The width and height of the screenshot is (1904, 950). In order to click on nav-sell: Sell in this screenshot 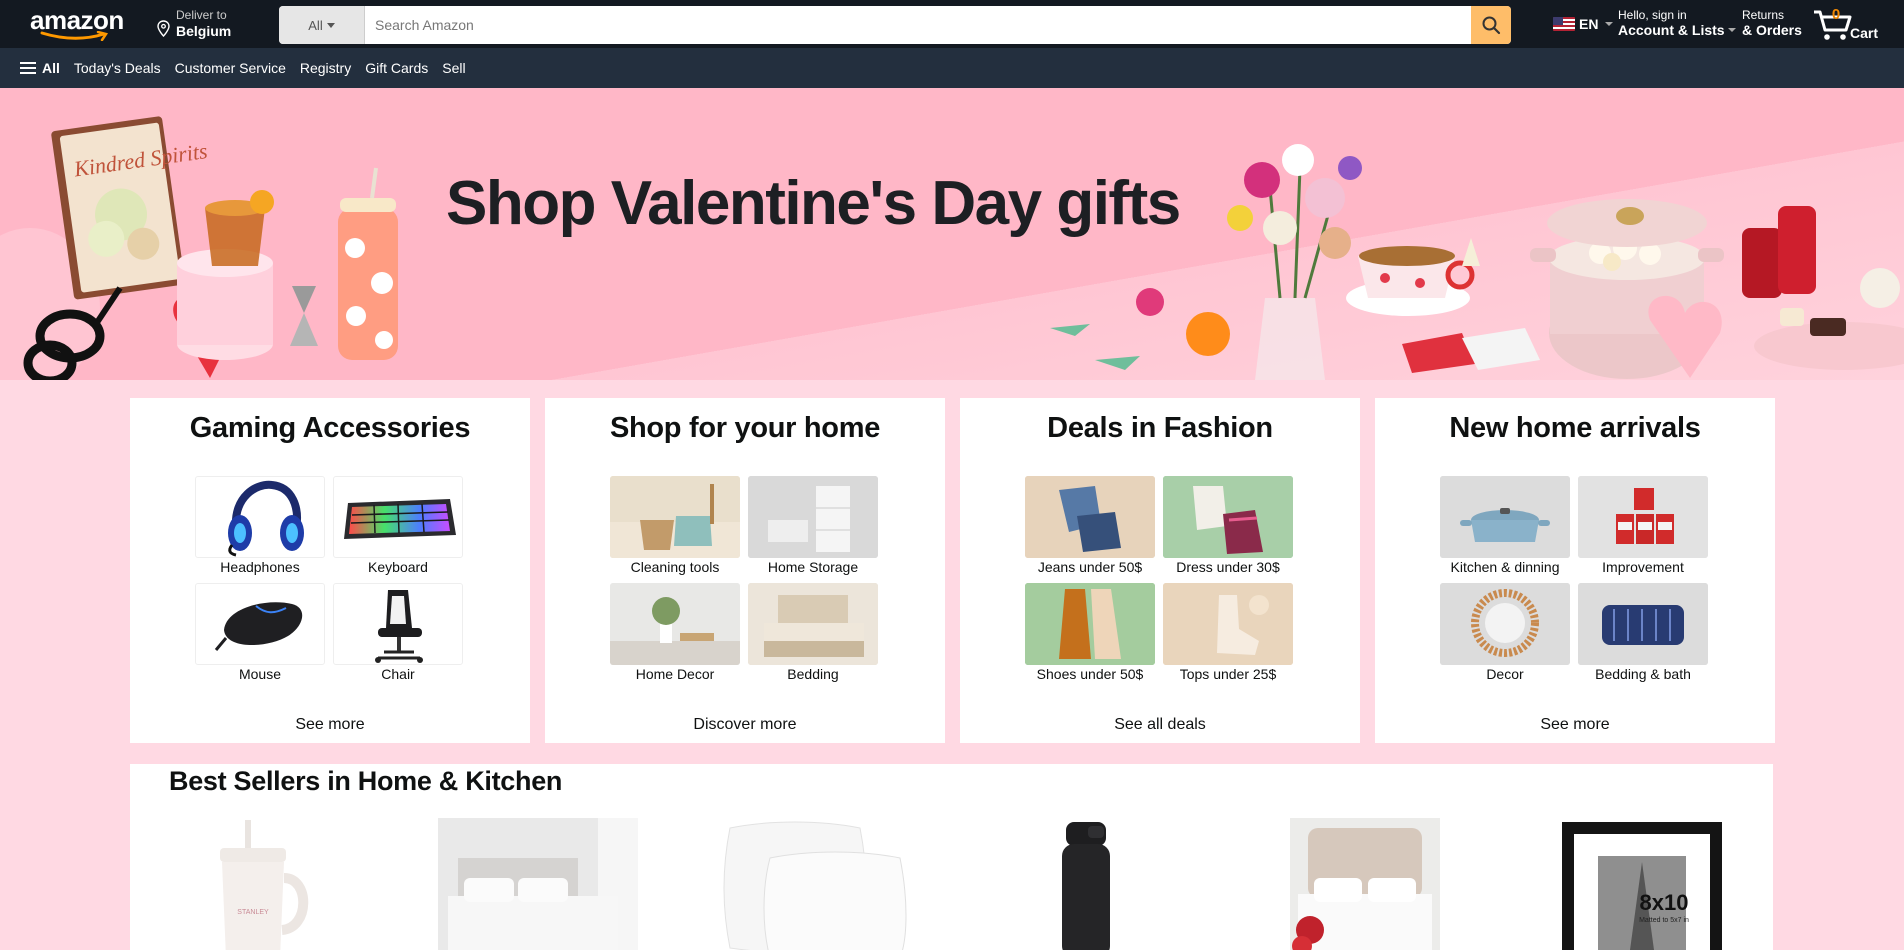, I will do `click(453, 68)`.